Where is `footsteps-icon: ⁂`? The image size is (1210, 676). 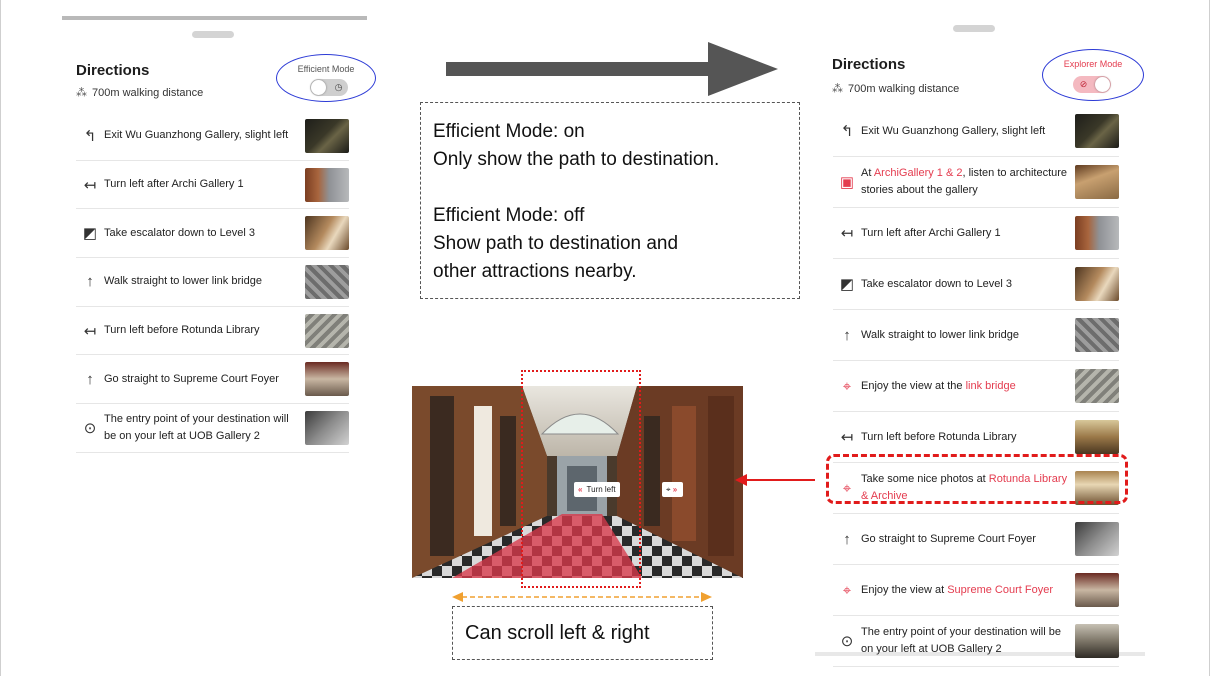 footsteps-icon: ⁂ is located at coordinates (81, 93).